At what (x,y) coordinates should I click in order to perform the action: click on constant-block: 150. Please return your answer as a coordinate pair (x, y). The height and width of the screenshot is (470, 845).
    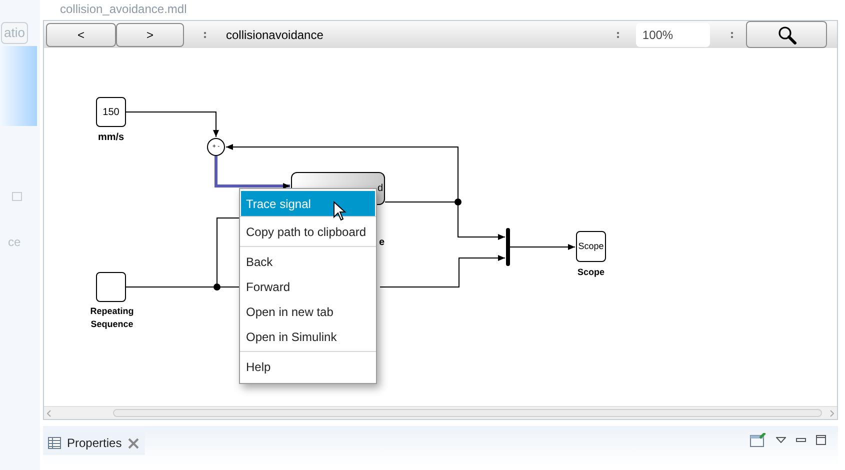
    Looking at the image, I should click on (111, 112).